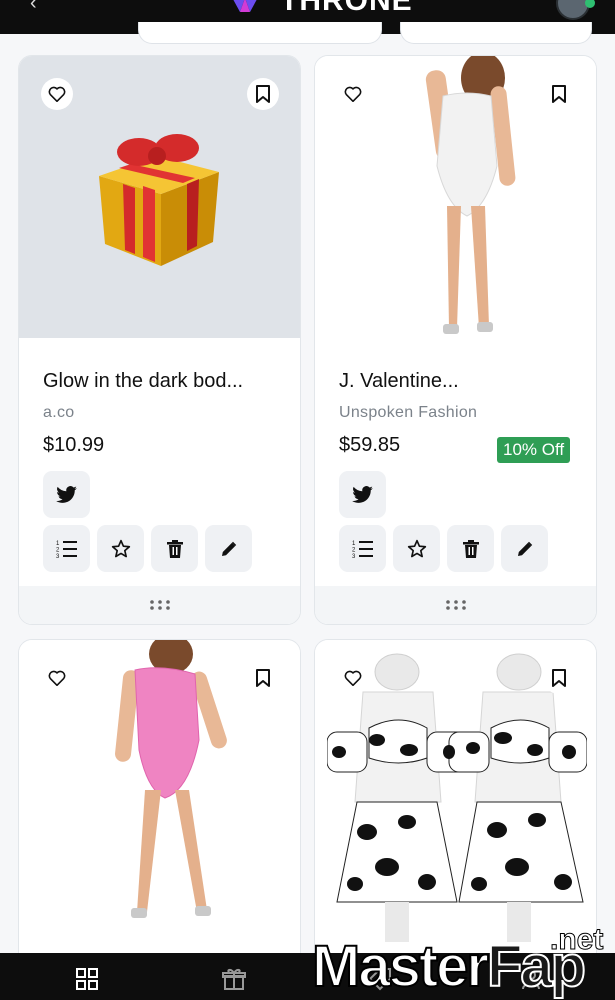 This screenshot has width=615, height=1000. What do you see at coordinates (400, 966) in the screenshot?
I see `watermark-master: Master` at bounding box center [400, 966].